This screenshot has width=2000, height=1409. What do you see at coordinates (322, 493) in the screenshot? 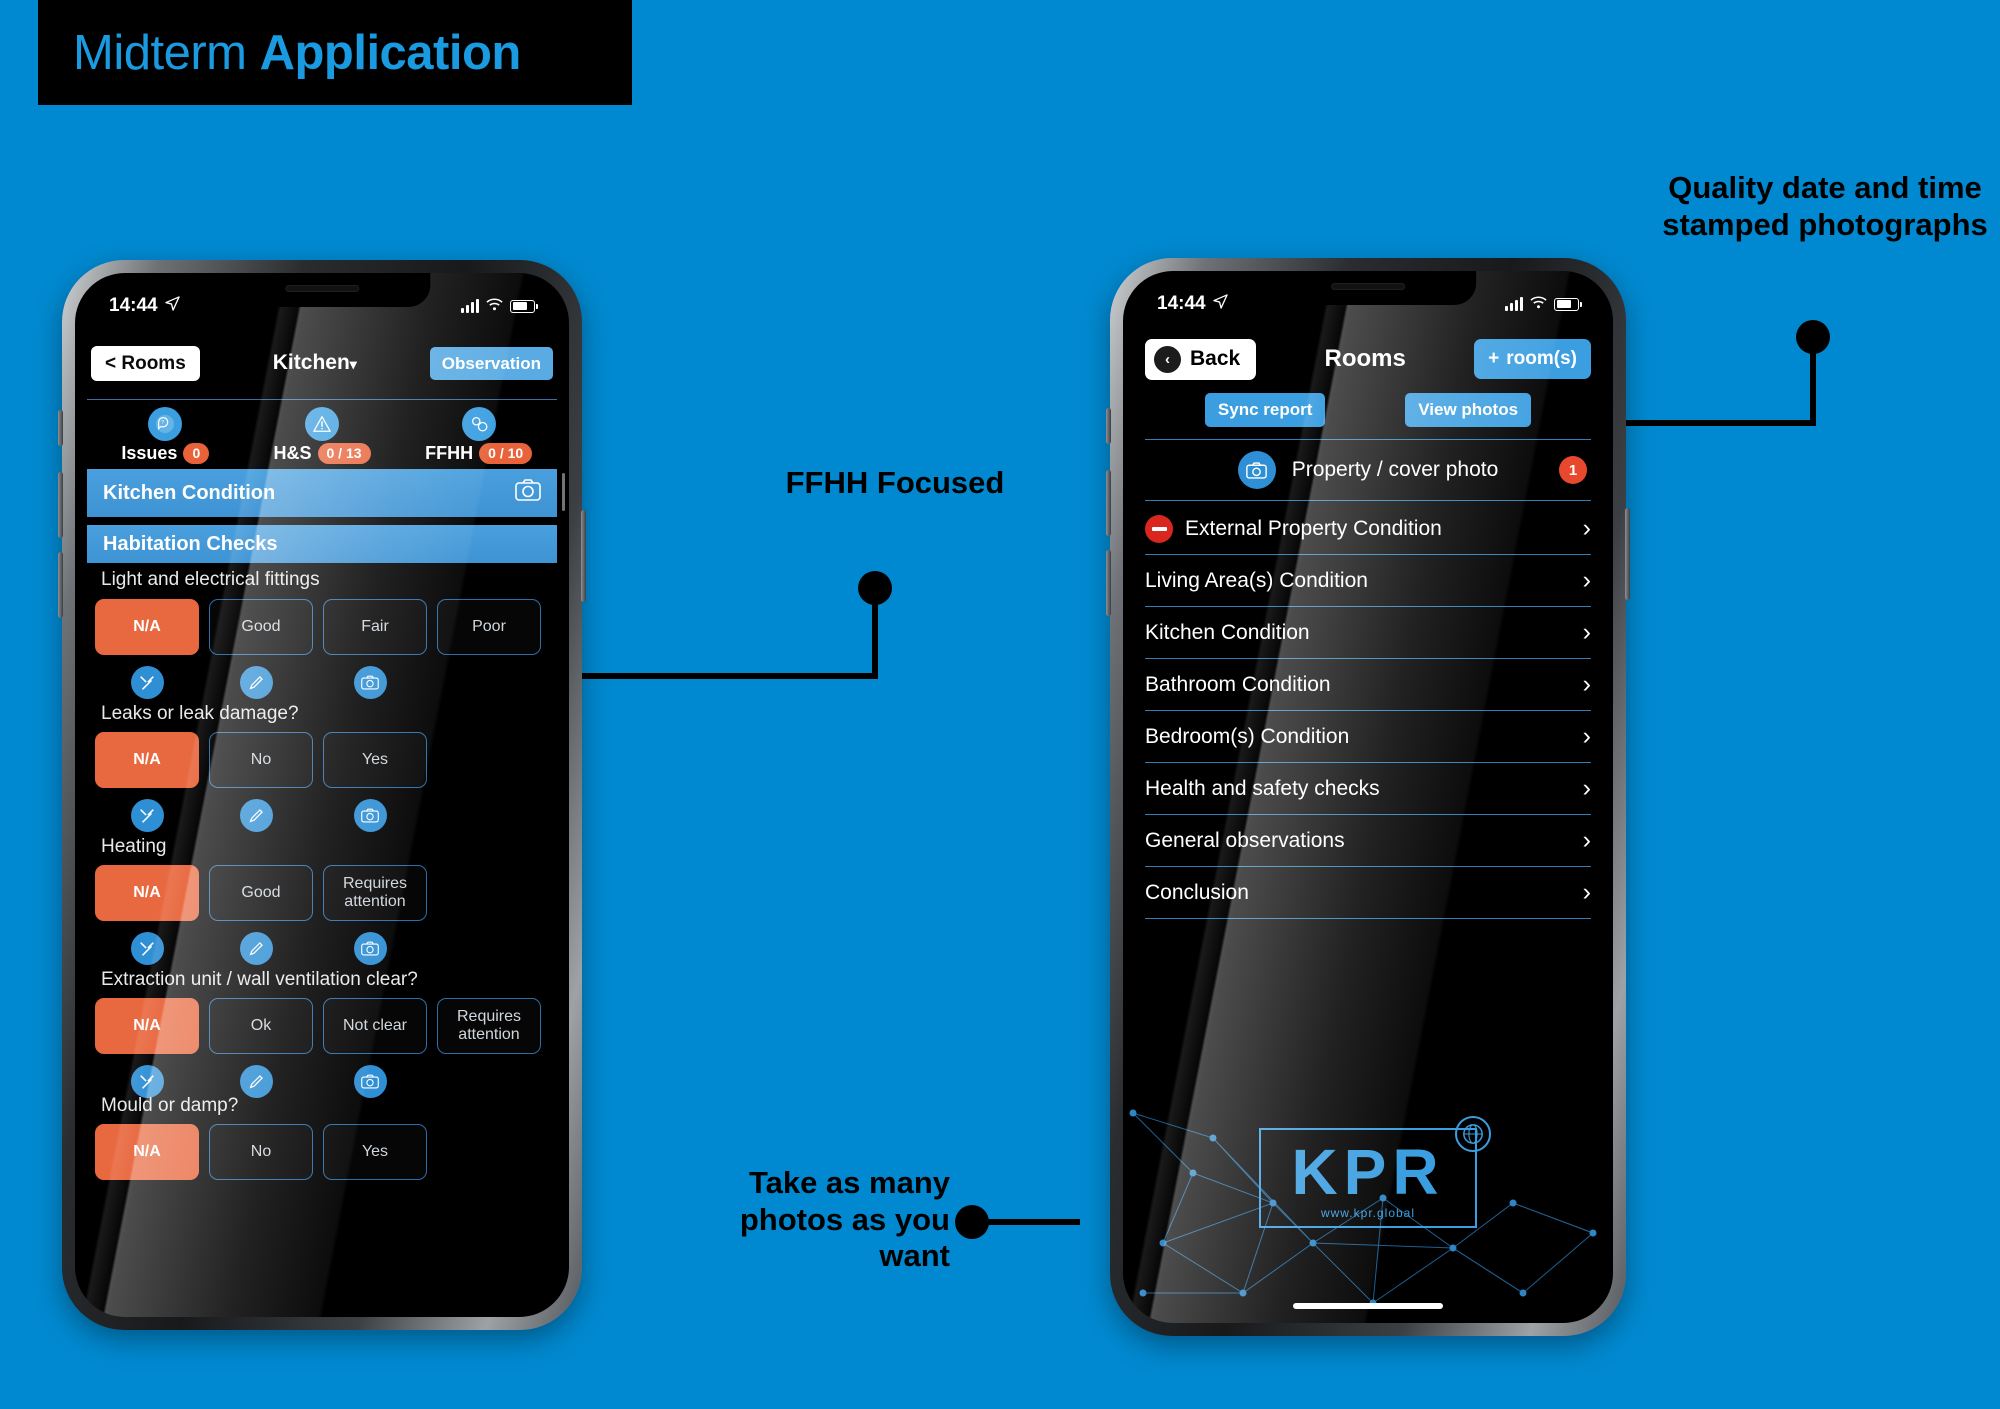
I see `section-kitchen-condition: Kitchen Condition` at bounding box center [322, 493].